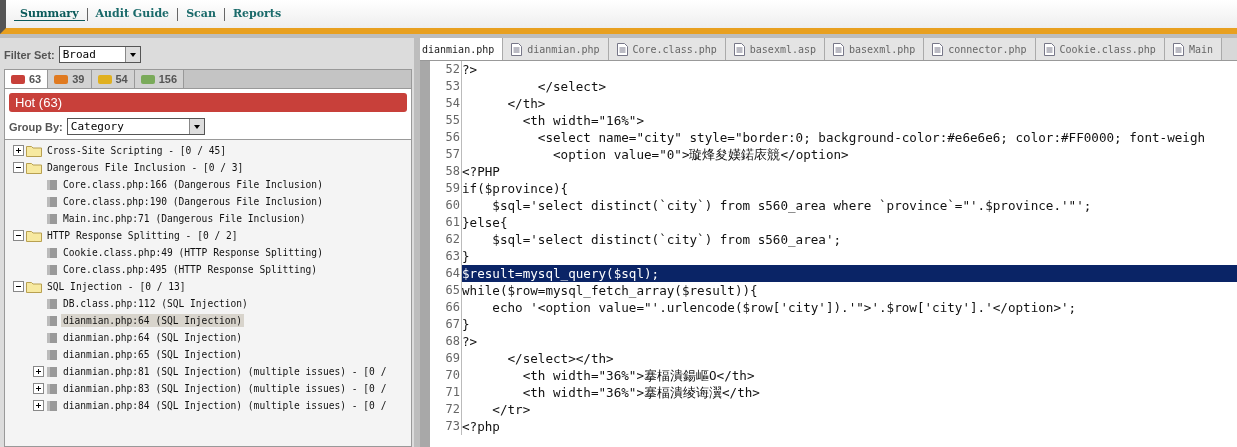 This screenshot has height=447, width=1237. What do you see at coordinates (27, 79) in the screenshot?
I see `severity-tab: 63` at bounding box center [27, 79].